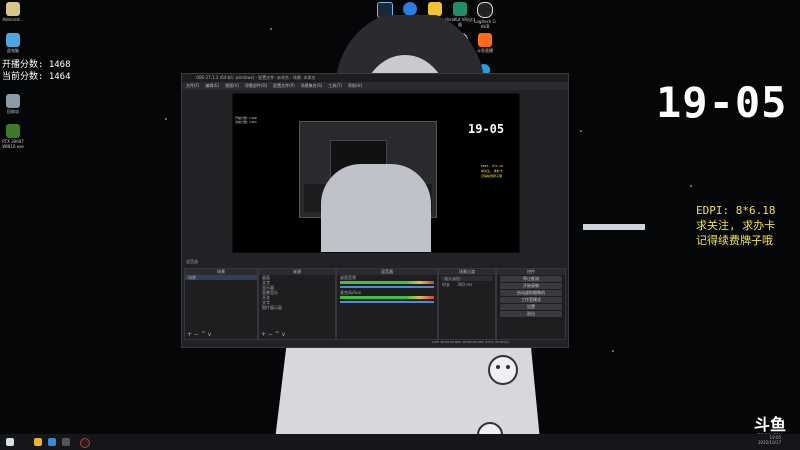  What do you see at coordinates (192, 261) in the screenshot?
I see `audio-mixer-label: 混音器` at bounding box center [192, 261].